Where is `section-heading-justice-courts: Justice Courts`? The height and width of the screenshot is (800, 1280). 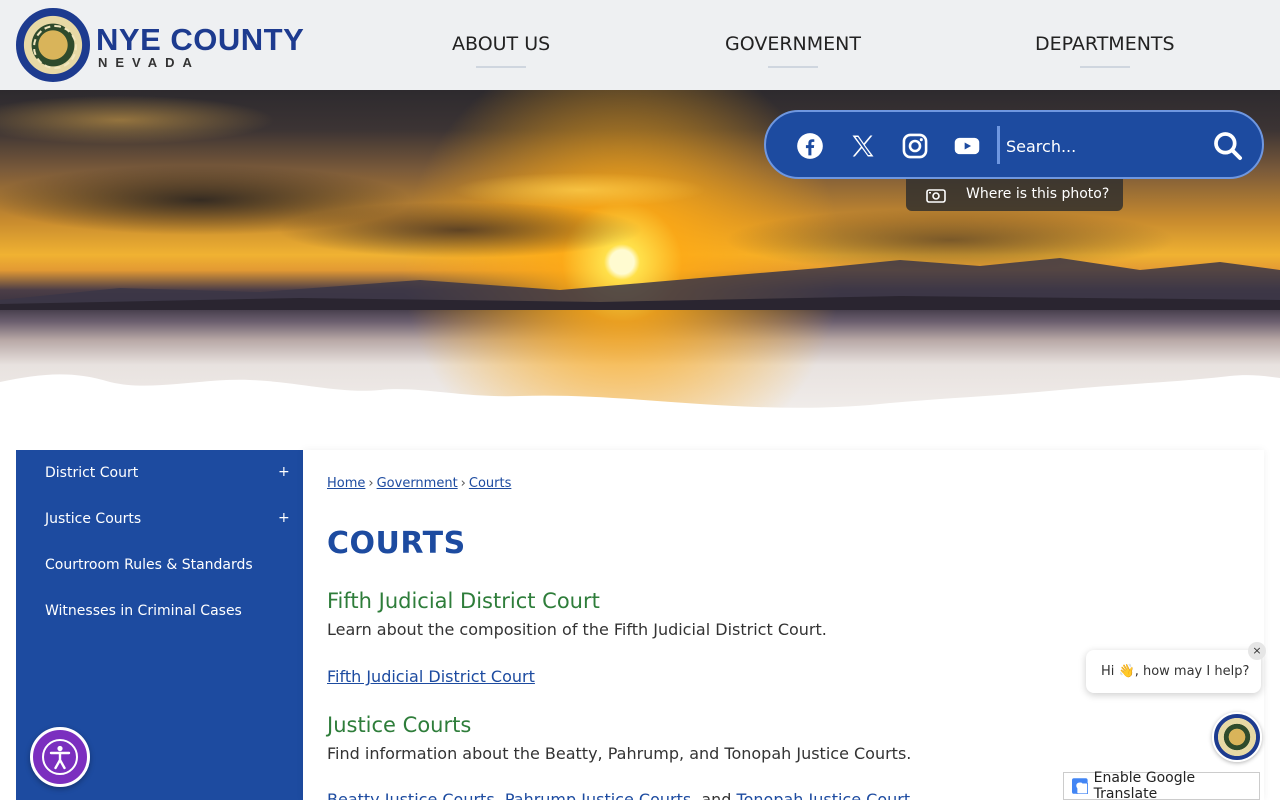
section-heading-justice-courts: Justice Courts is located at coordinates (399, 725).